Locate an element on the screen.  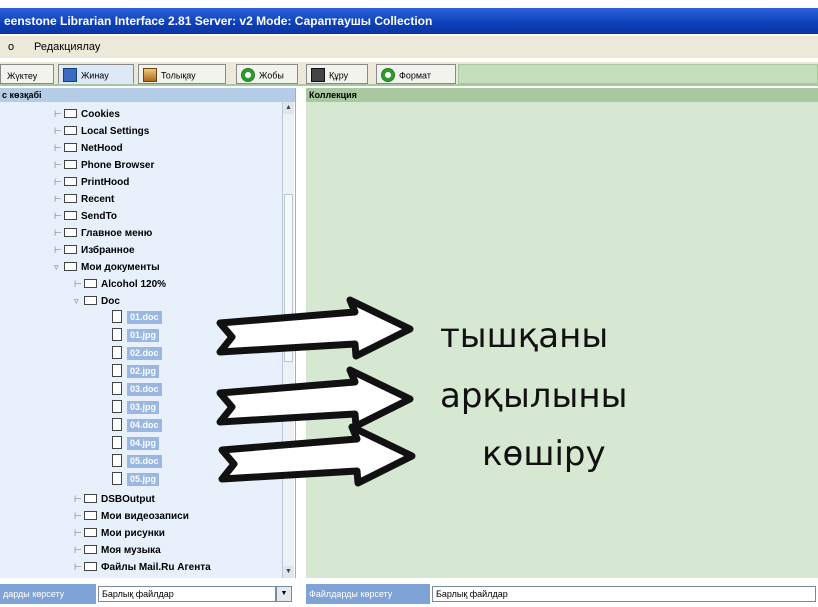
arrow-overlay is located at coordinates (316, 391).